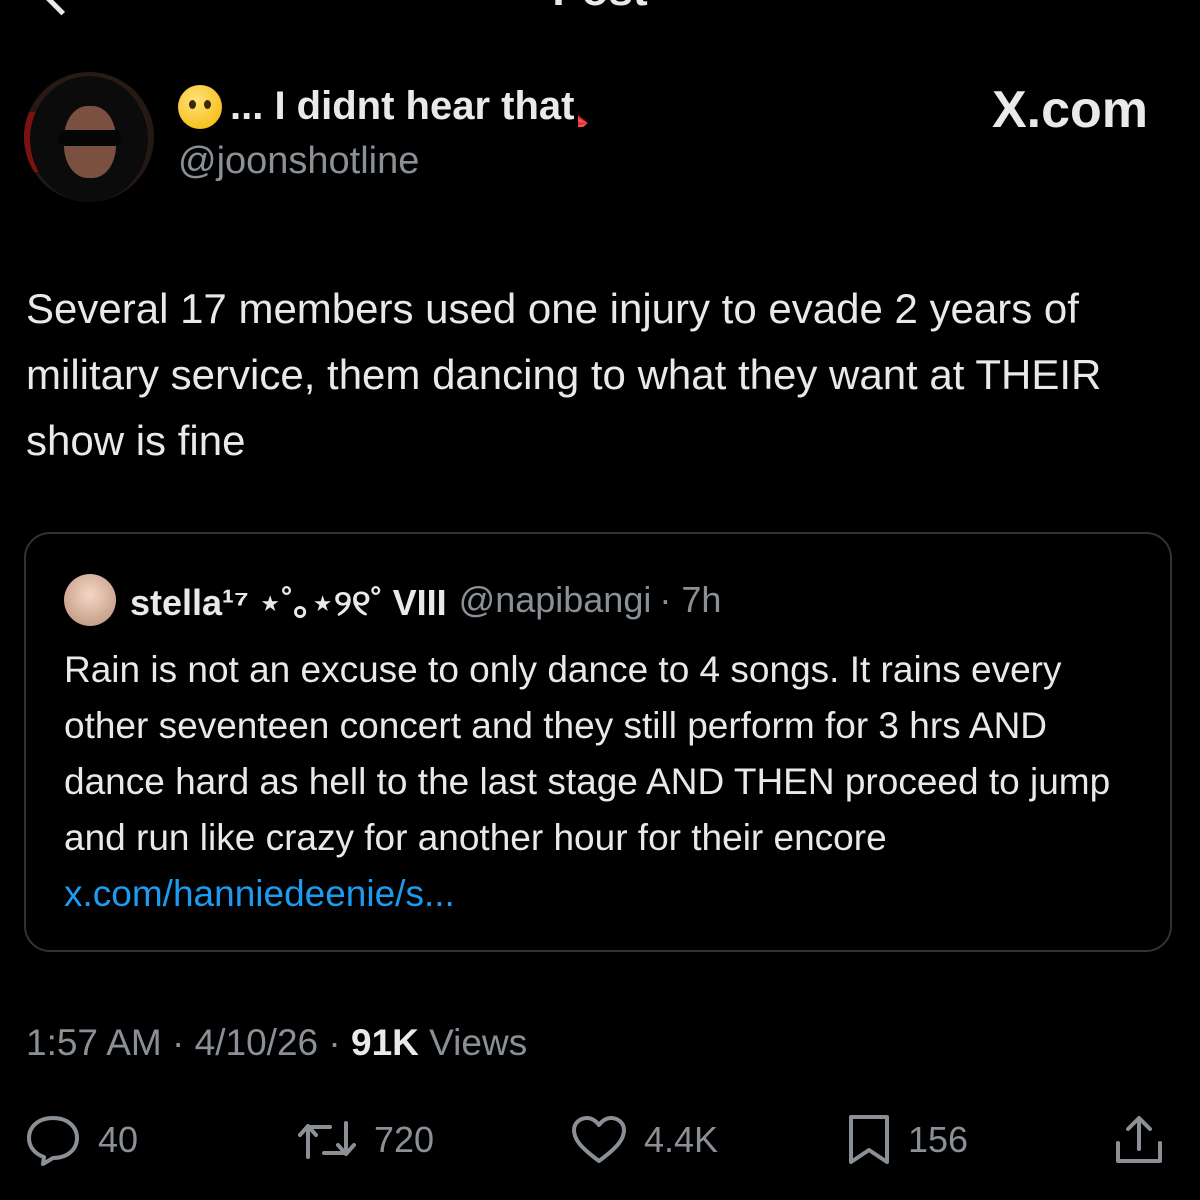  Describe the element at coordinates (200, 106) in the screenshot. I see `raised-eyebrow-emoji-icon` at that location.